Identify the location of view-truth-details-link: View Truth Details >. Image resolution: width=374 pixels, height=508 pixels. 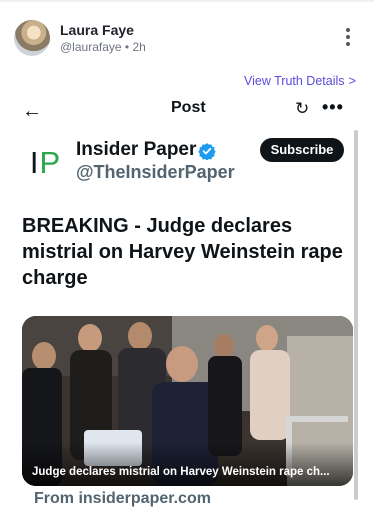
(300, 80).